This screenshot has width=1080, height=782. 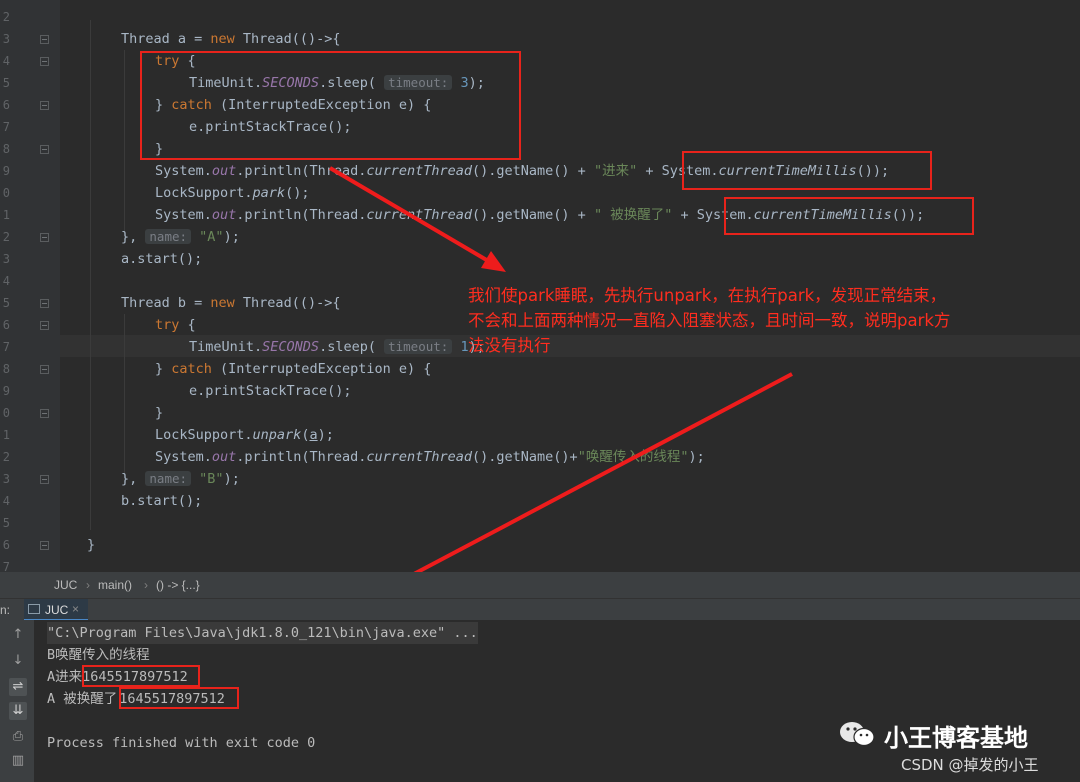 What do you see at coordinates (858, 734) in the screenshot?
I see `wechat-icon` at bounding box center [858, 734].